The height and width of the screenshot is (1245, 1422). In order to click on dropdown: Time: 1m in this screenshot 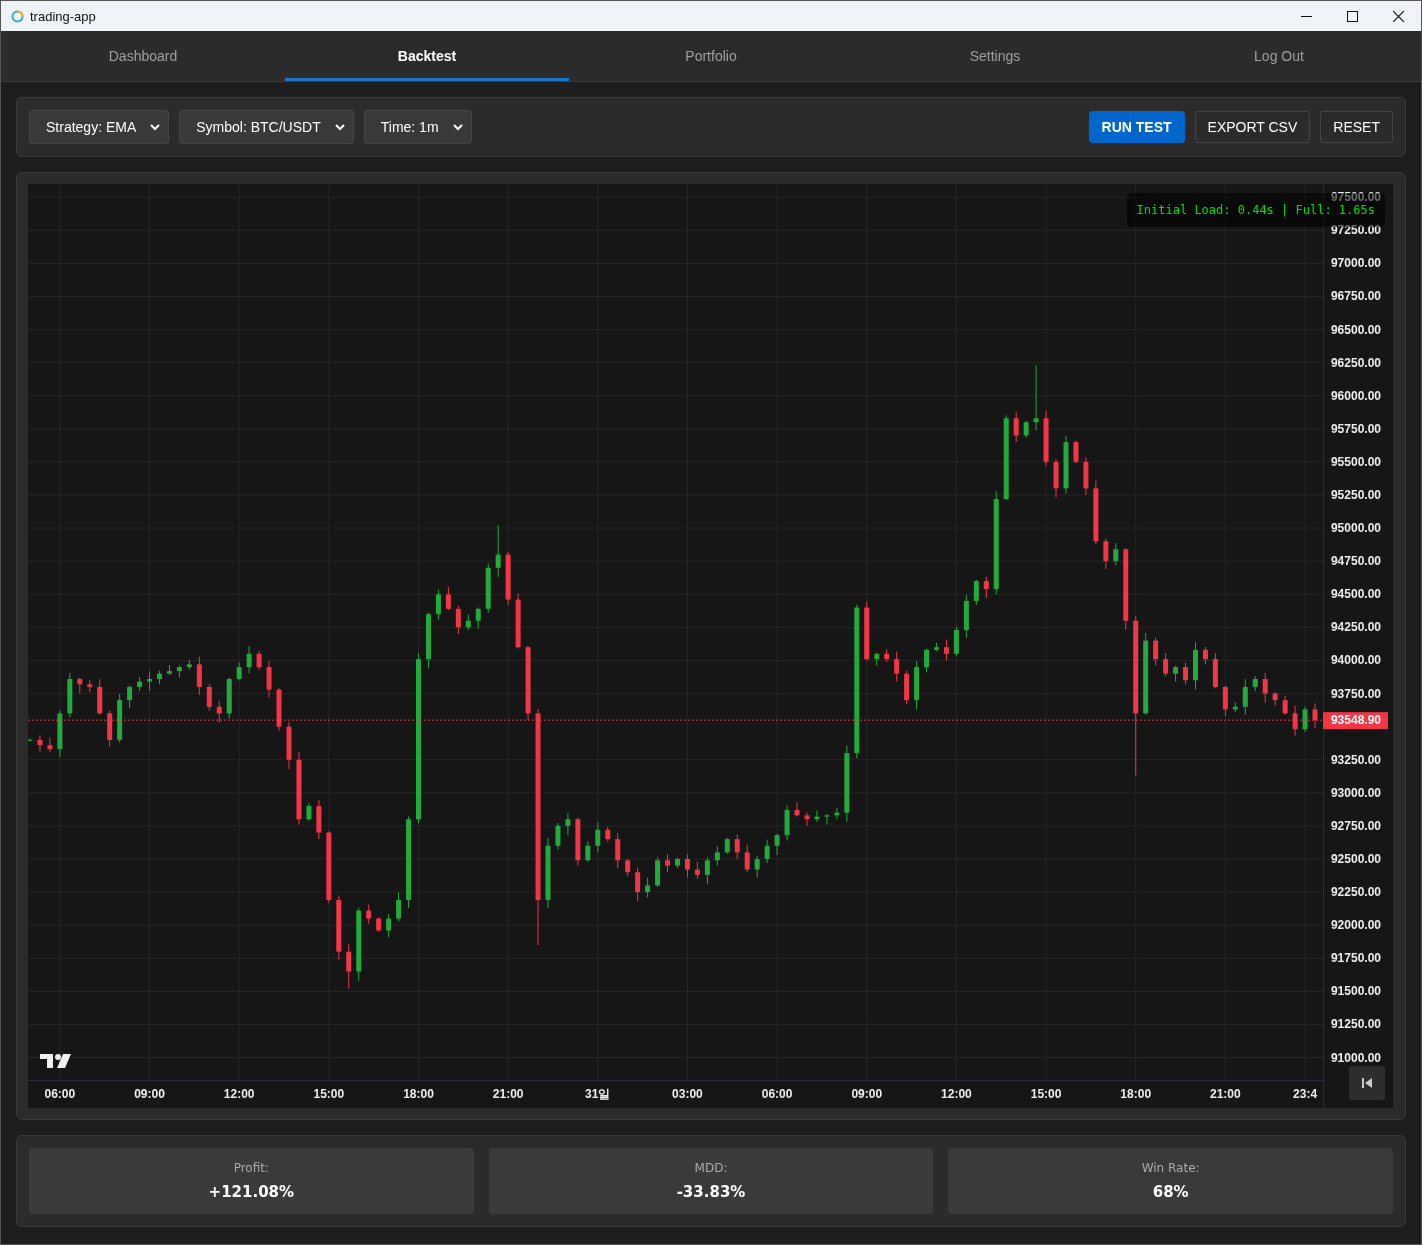, I will do `click(417, 127)`.